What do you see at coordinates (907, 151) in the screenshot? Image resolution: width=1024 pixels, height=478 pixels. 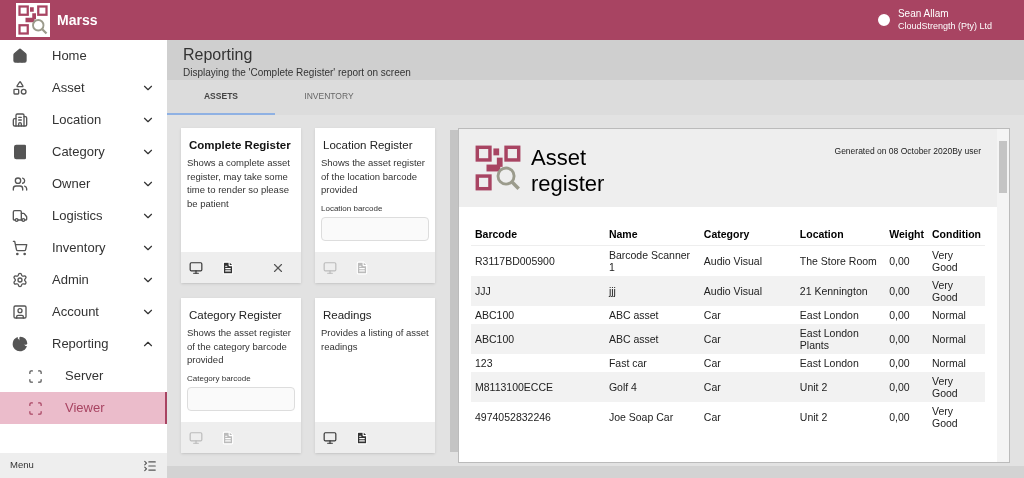 I see `generated-note: Generated on 08 October 2020By user` at bounding box center [907, 151].